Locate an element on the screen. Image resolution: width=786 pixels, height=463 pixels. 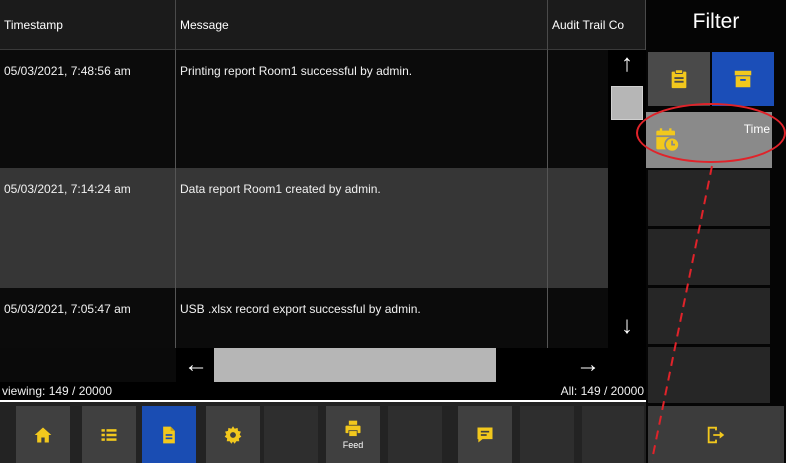
home-button is located at coordinates (43, 434).